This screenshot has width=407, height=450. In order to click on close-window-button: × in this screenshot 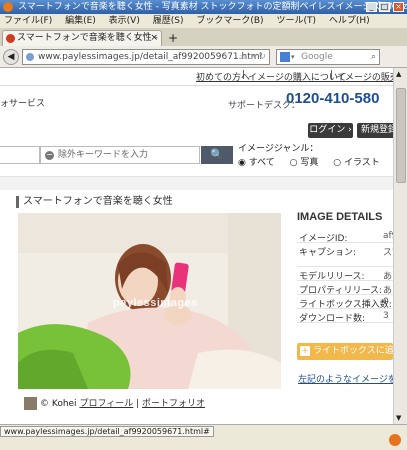, I will do `click(398, 7)`.